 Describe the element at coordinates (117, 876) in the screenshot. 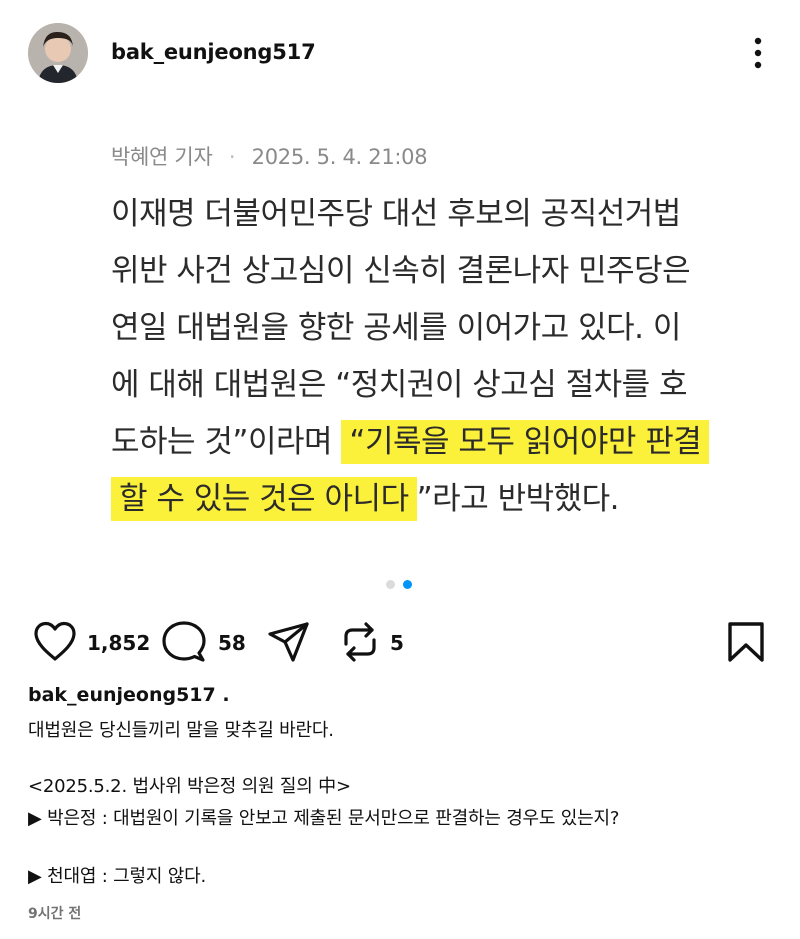

I see `caption-line: ▶ 천대엽 : 그렇지 않다.` at that location.